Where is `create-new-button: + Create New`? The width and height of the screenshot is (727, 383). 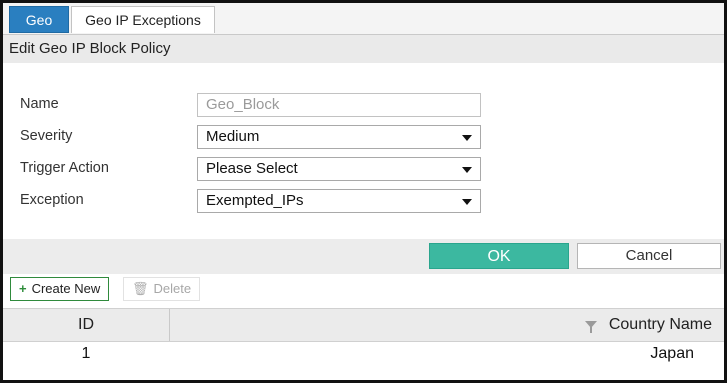
create-new-button: + Create New is located at coordinates (60, 289).